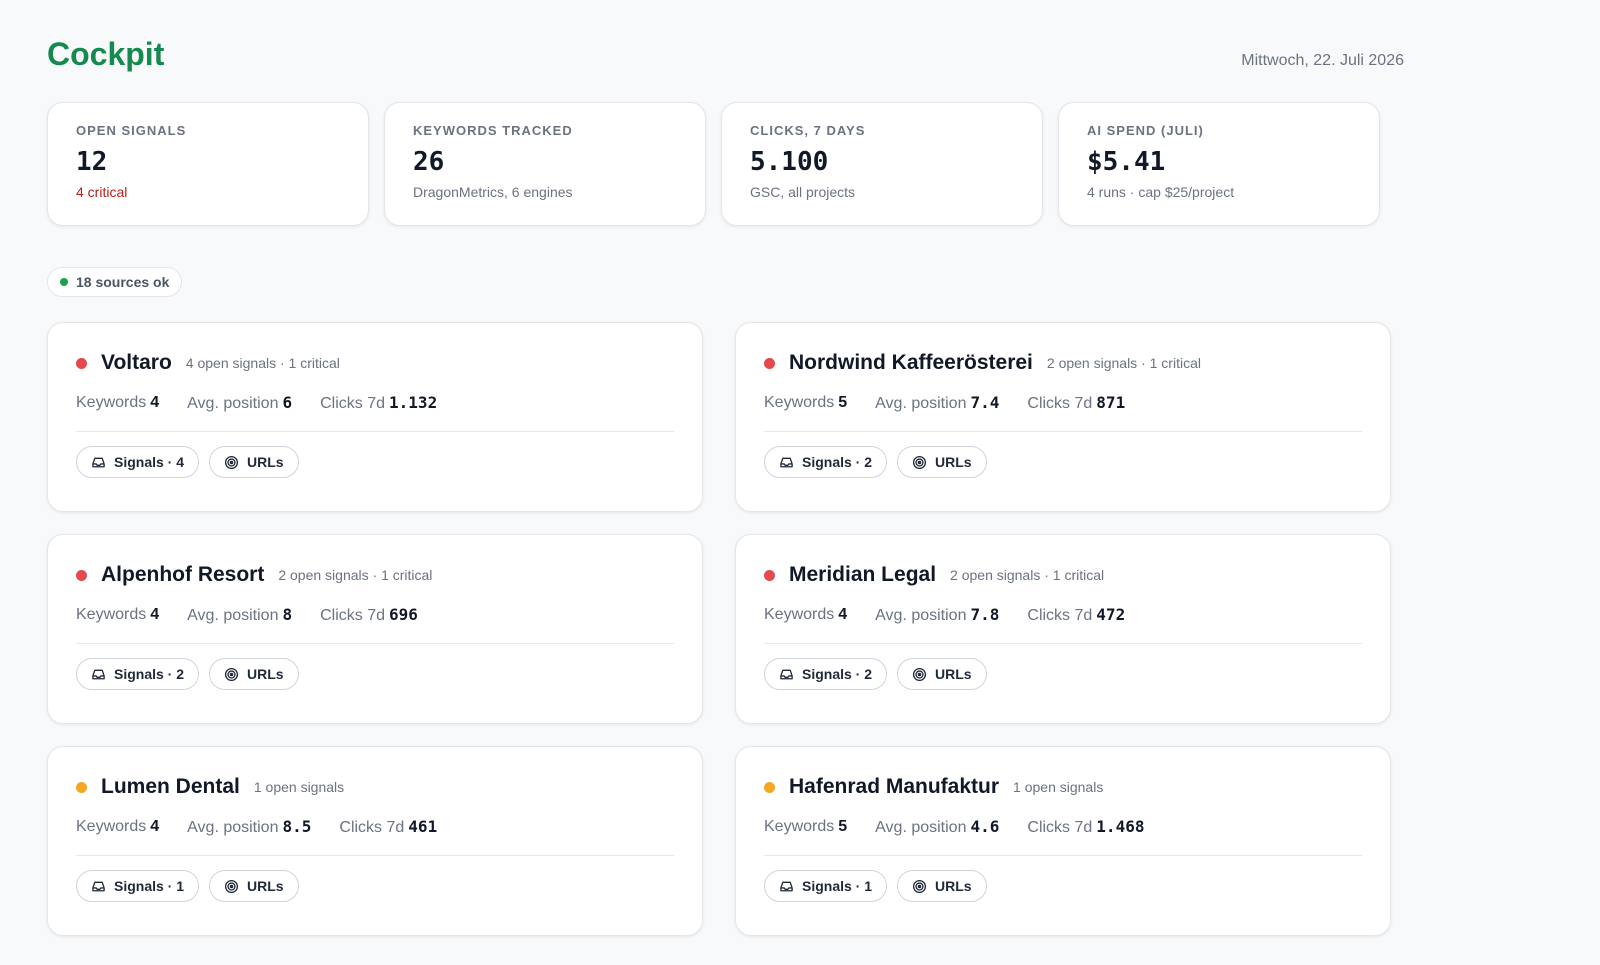 This screenshot has height=965, width=1600. What do you see at coordinates (1111, 402) in the screenshot?
I see `metric-value: 871` at bounding box center [1111, 402].